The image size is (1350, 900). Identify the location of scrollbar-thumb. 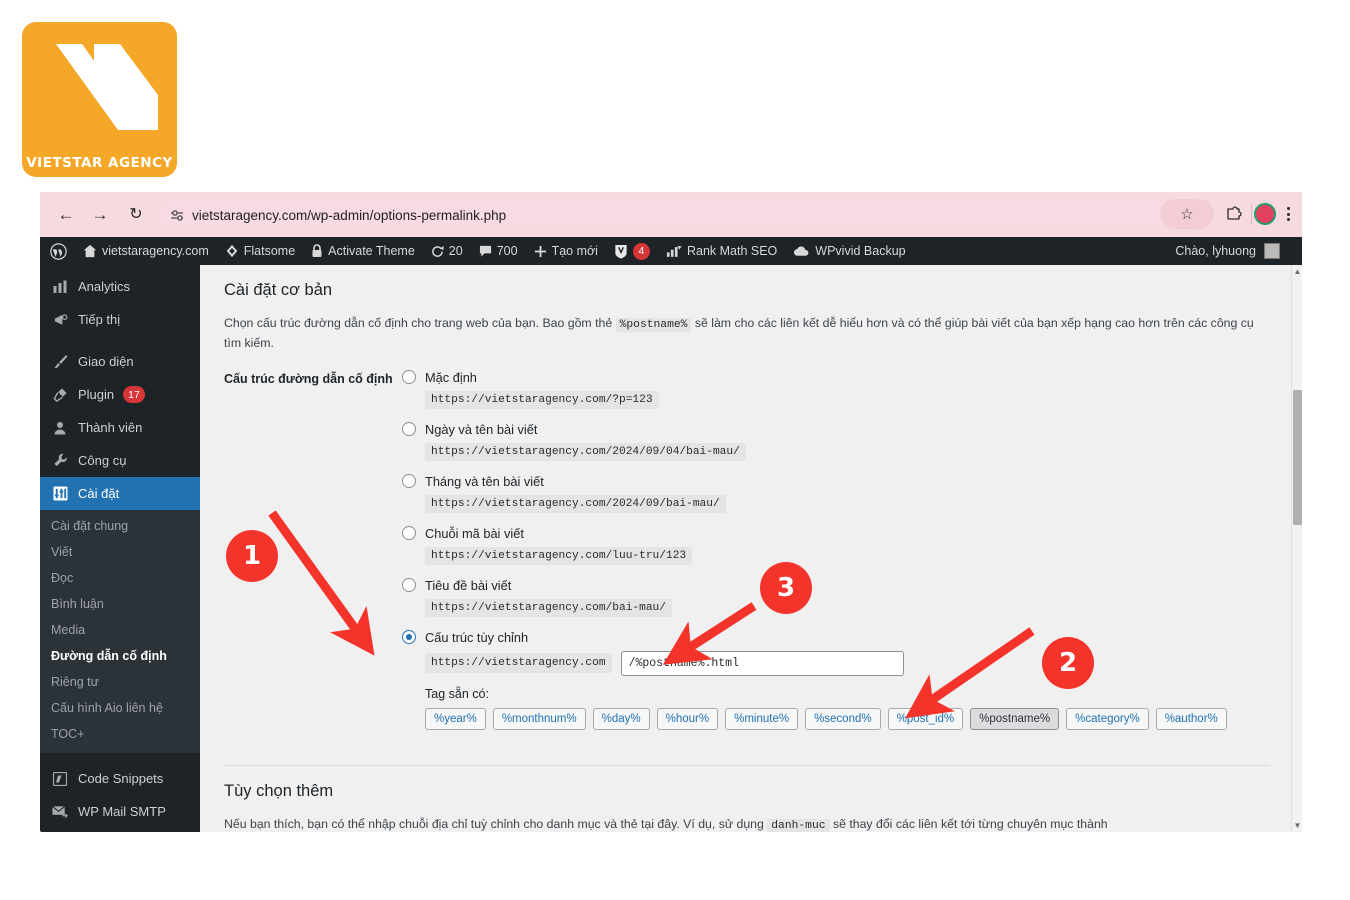
(1297, 457).